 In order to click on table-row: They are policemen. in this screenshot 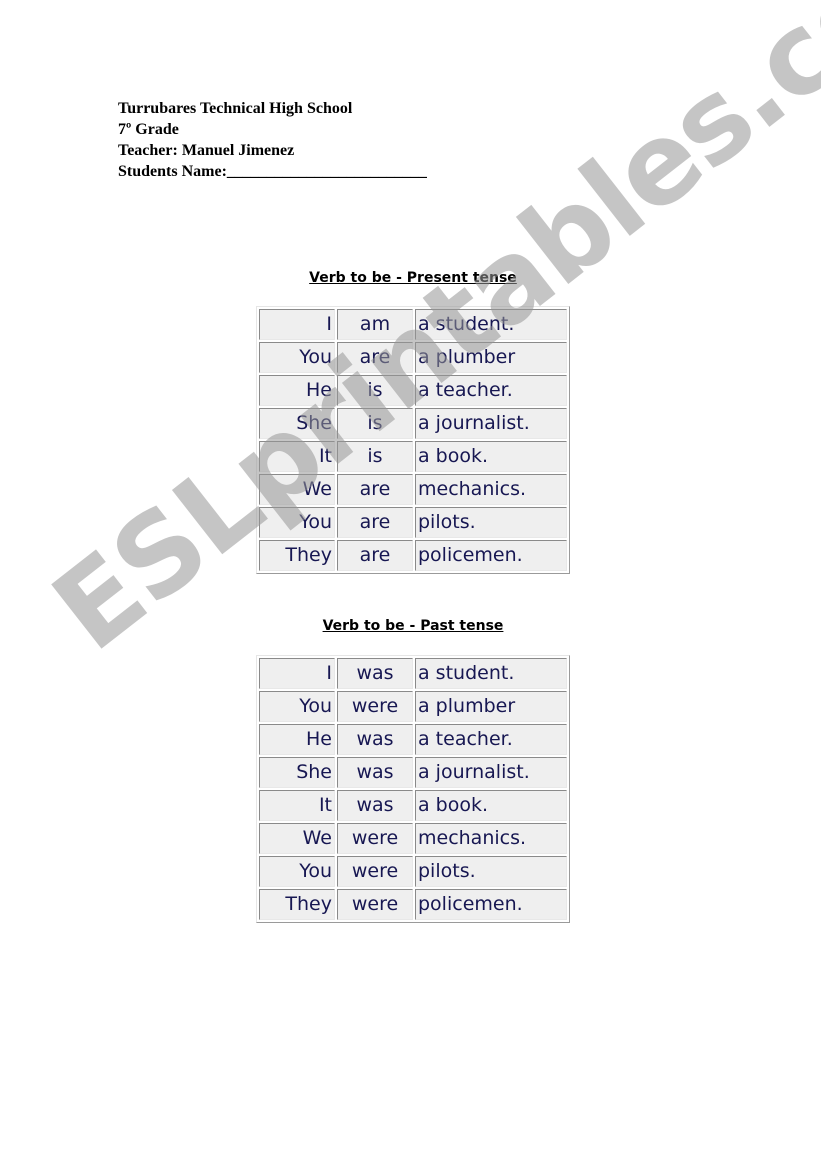, I will do `click(413, 555)`.